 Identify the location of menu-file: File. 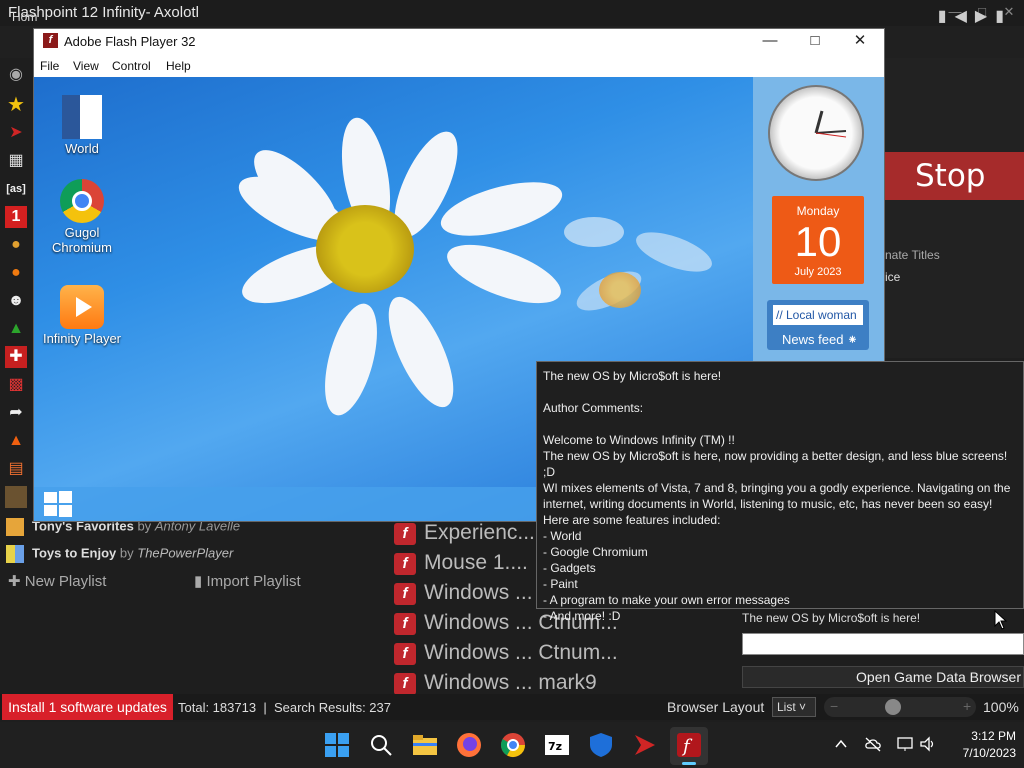
(49, 66).